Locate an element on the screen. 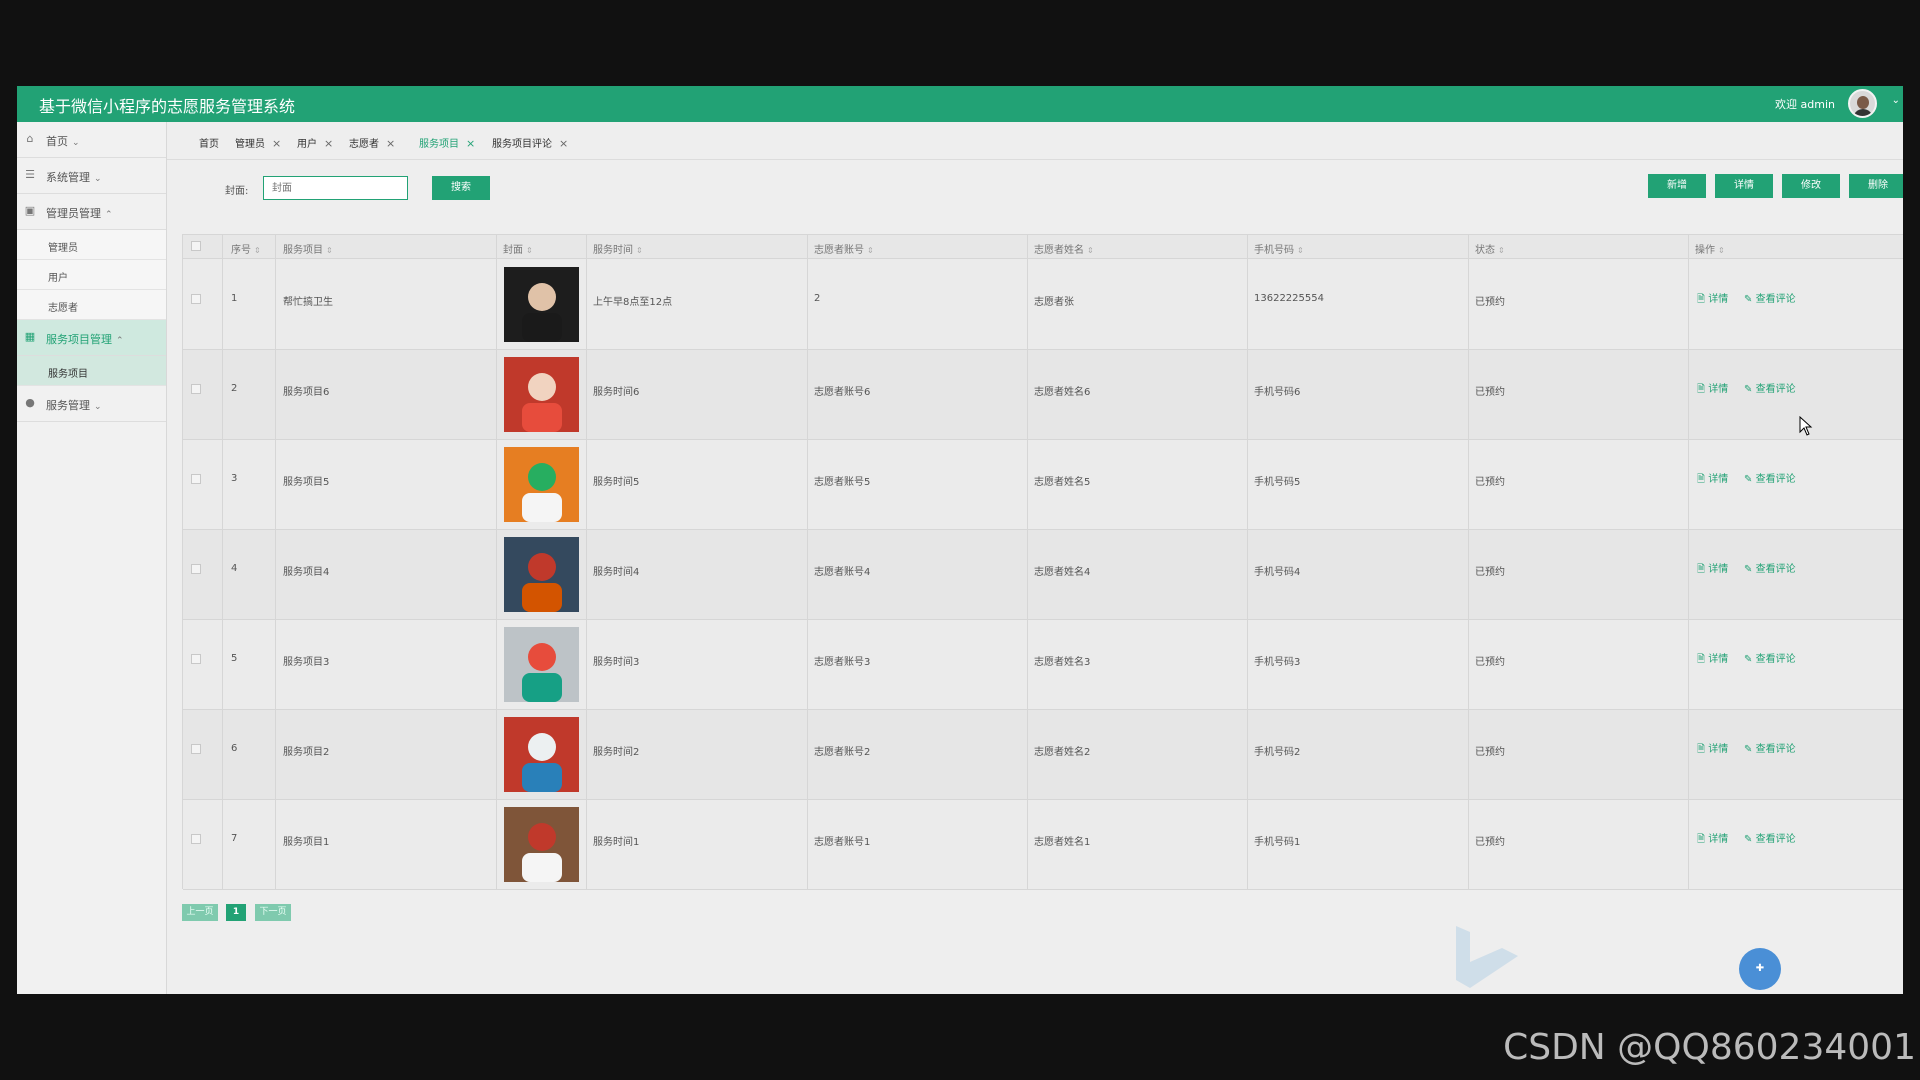 The image size is (1920, 1080). server-icon: ☰ is located at coordinates (30, 174).